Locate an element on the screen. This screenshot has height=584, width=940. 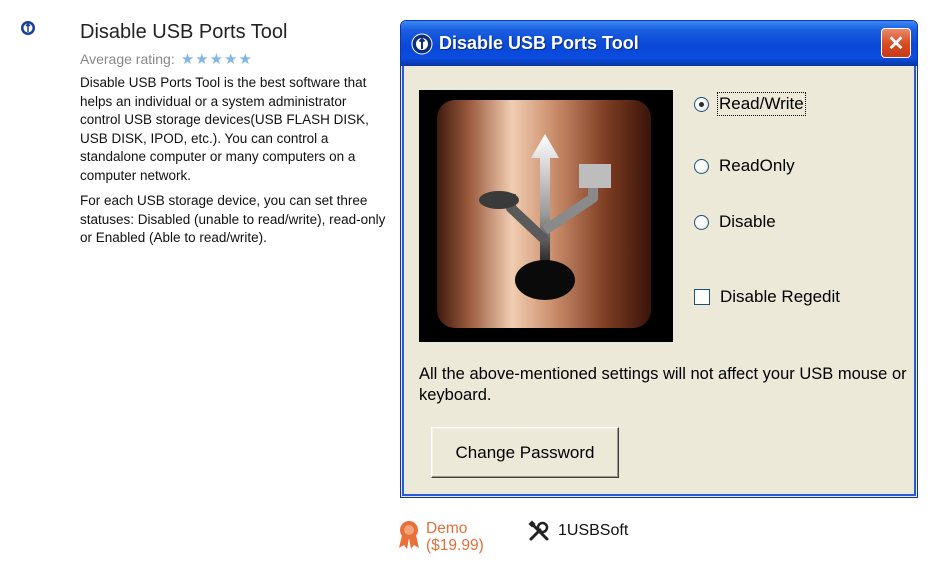
usb-logo-image is located at coordinates (546, 216).